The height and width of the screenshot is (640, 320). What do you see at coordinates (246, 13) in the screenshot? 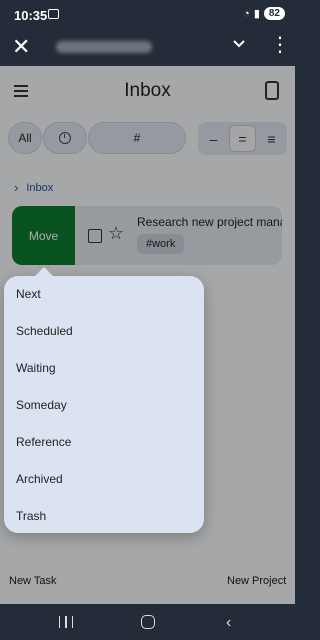
I see `wifi-icon: ◔` at bounding box center [246, 13].